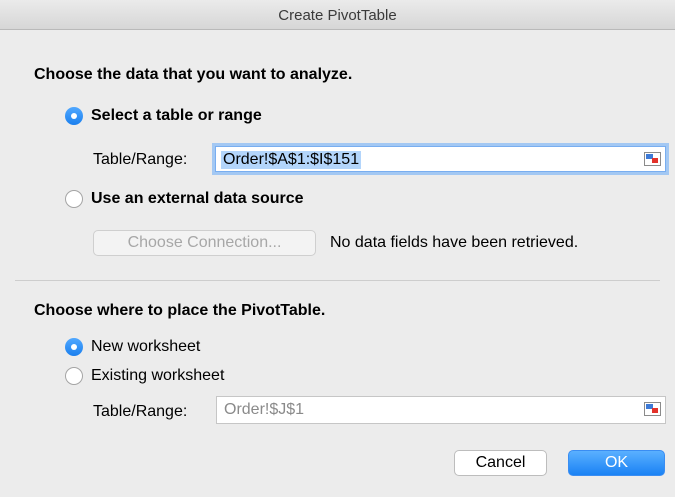  Describe the element at coordinates (291, 160) in the screenshot. I see `table-range-value: Order!$A$1:$I$151` at that location.